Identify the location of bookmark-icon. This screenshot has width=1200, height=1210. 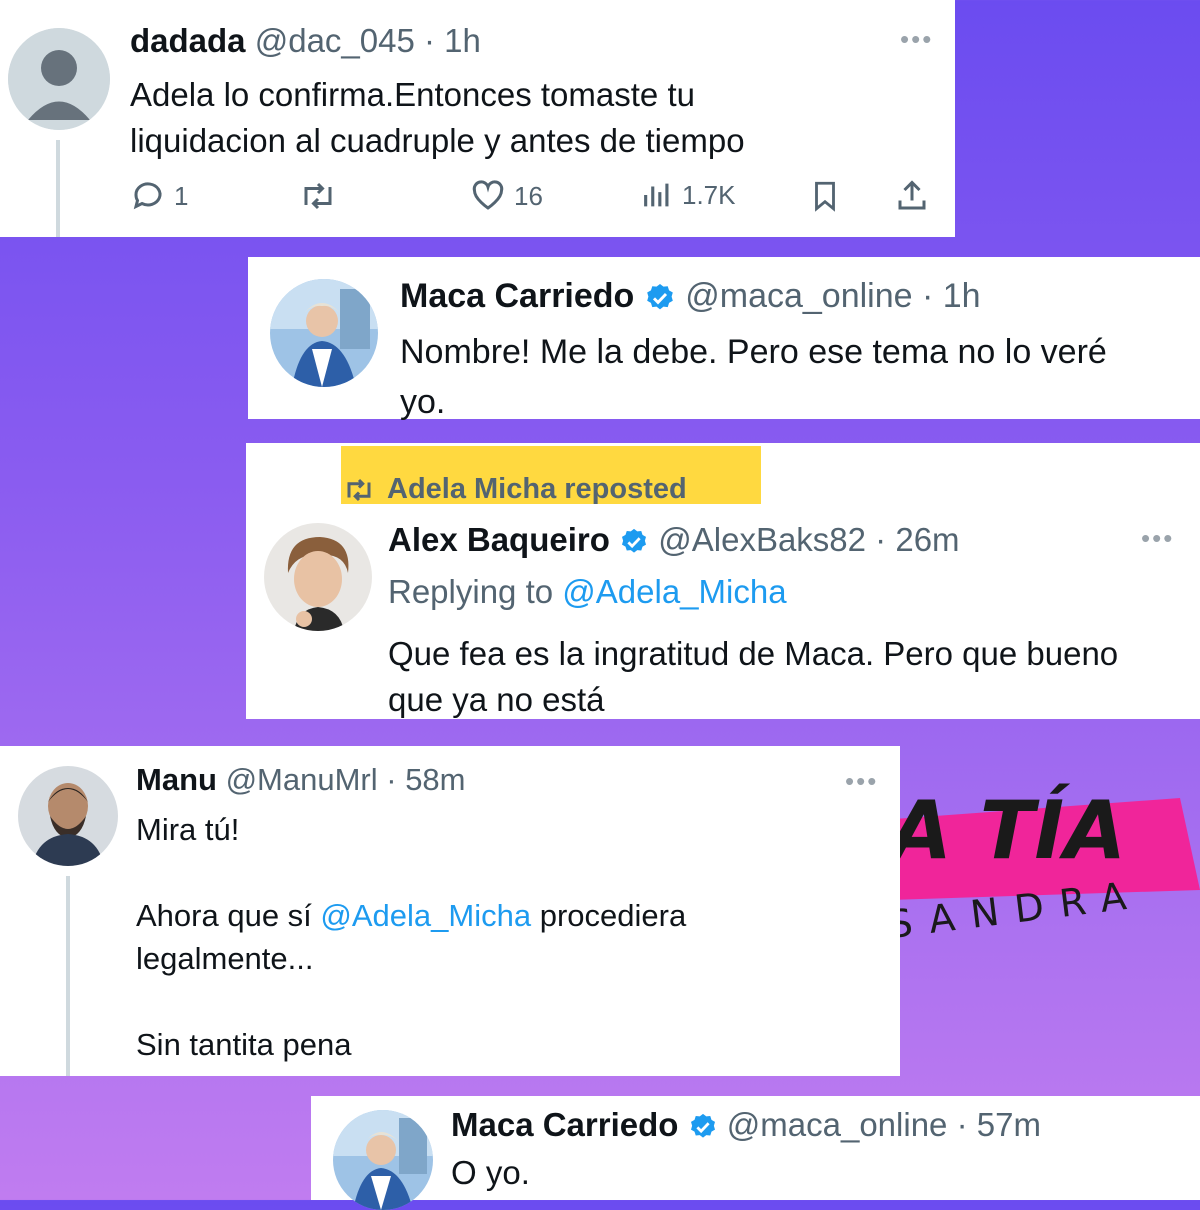
(825, 196).